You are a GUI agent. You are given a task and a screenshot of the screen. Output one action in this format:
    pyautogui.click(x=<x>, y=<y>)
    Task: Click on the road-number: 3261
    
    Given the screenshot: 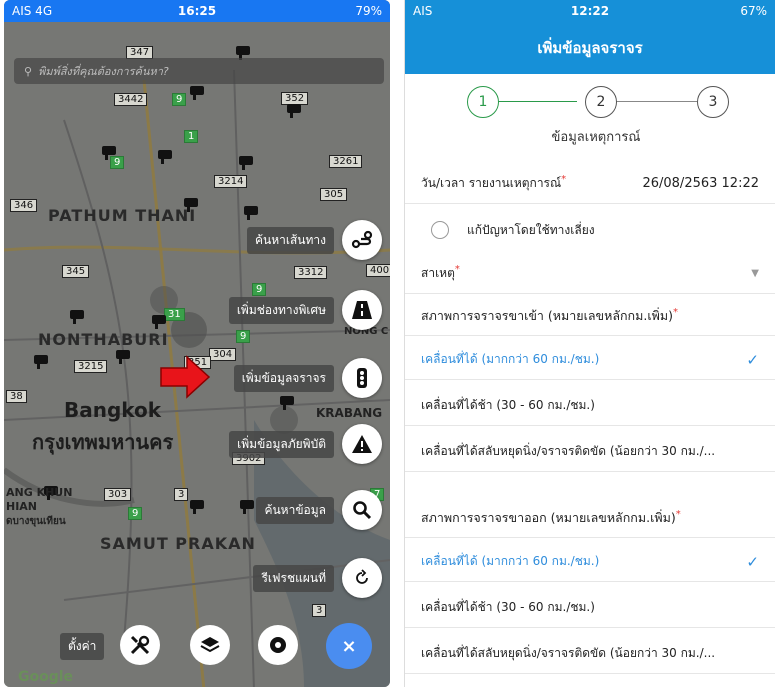 What is the action you would take?
    pyautogui.click(x=346, y=161)
    